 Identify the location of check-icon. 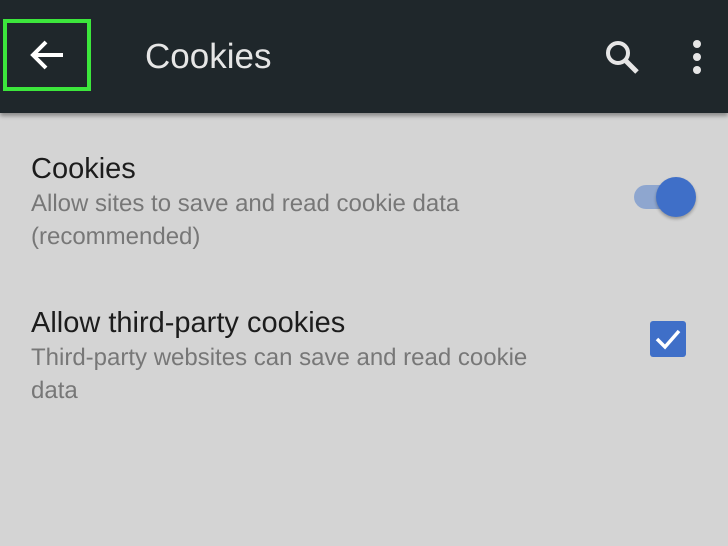
(668, 339).